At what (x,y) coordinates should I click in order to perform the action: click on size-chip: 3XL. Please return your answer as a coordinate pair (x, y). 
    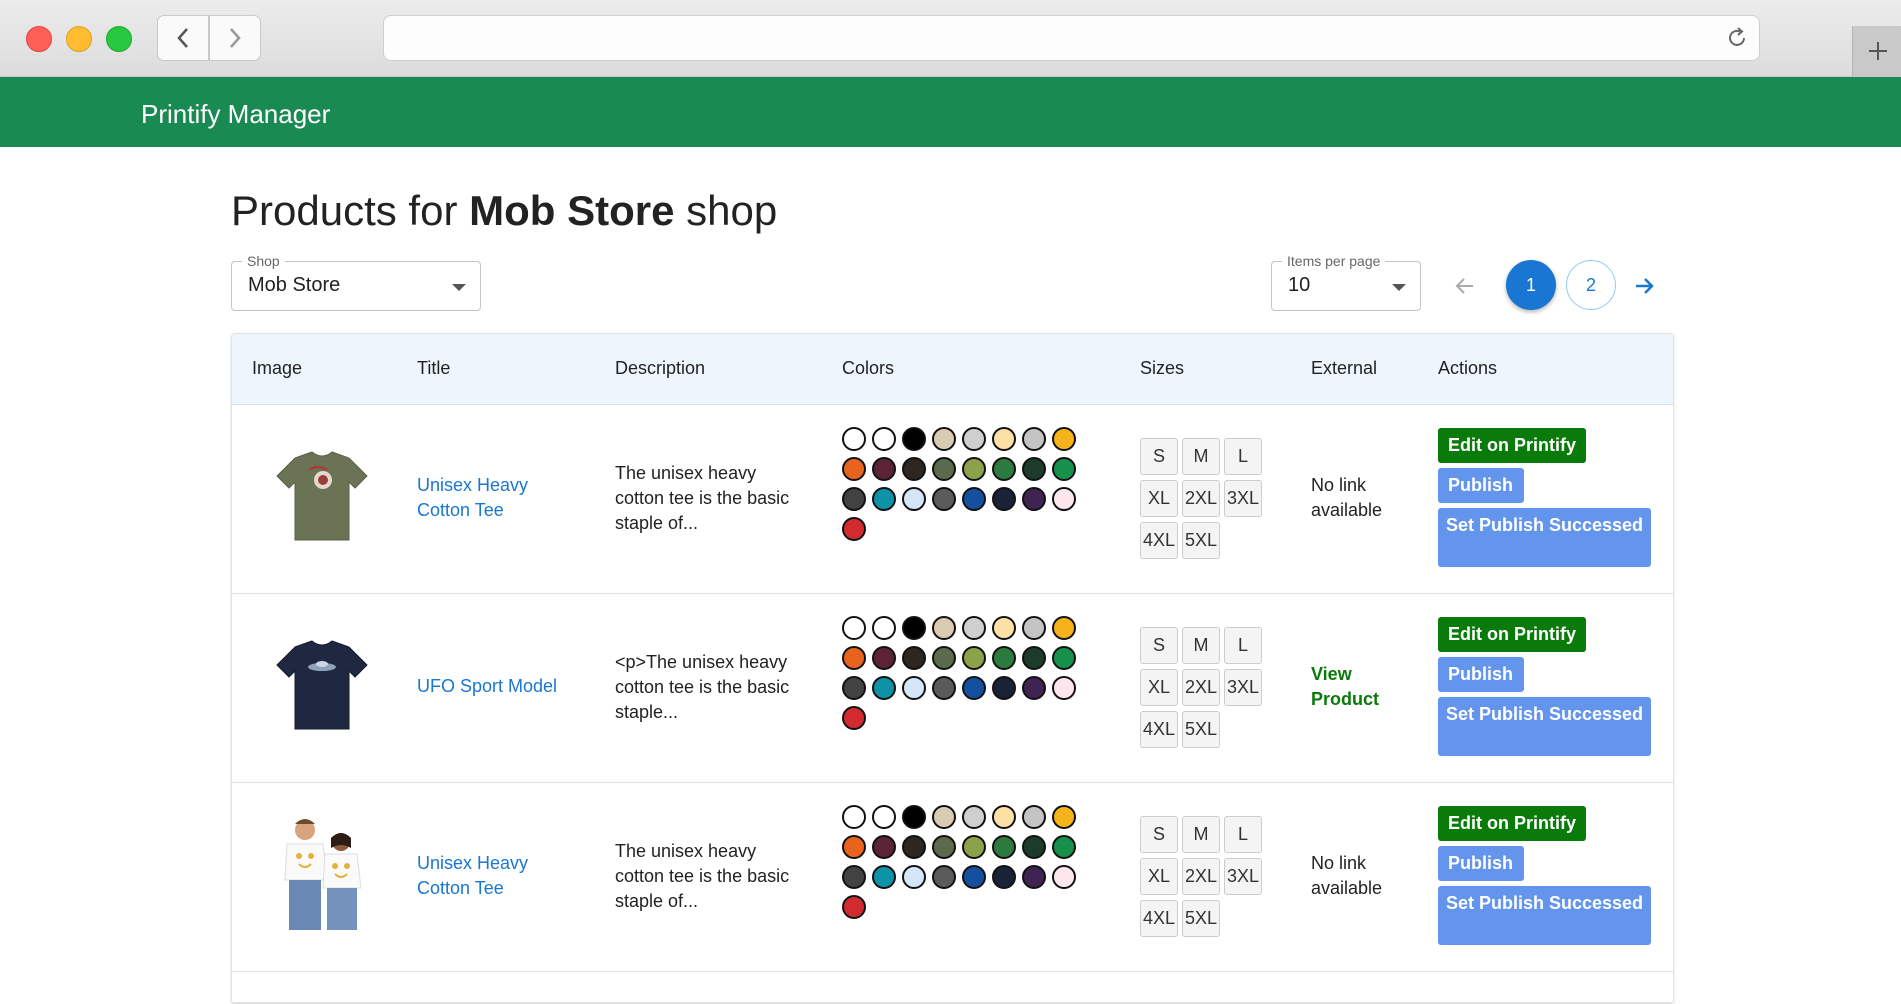
    Looking at the image, I should click on (1243, 498).